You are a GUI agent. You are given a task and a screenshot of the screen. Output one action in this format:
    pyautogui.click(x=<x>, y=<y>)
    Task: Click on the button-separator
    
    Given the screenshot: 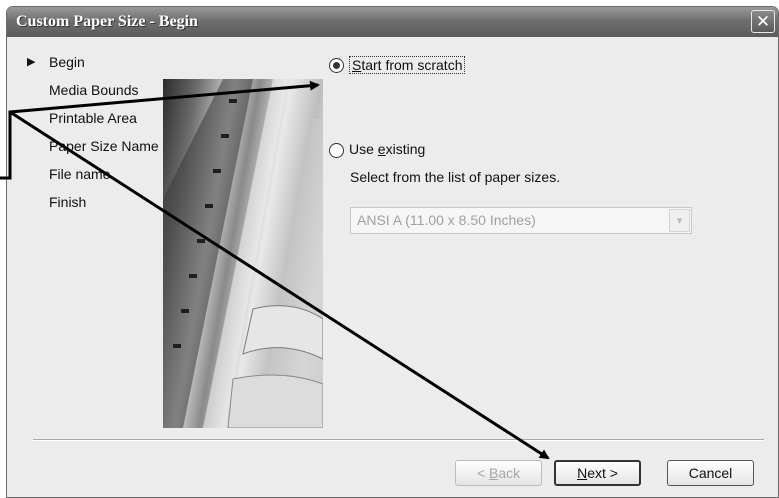 What is the action you would take?
    pyautogui.click(x=398, y=440)
    